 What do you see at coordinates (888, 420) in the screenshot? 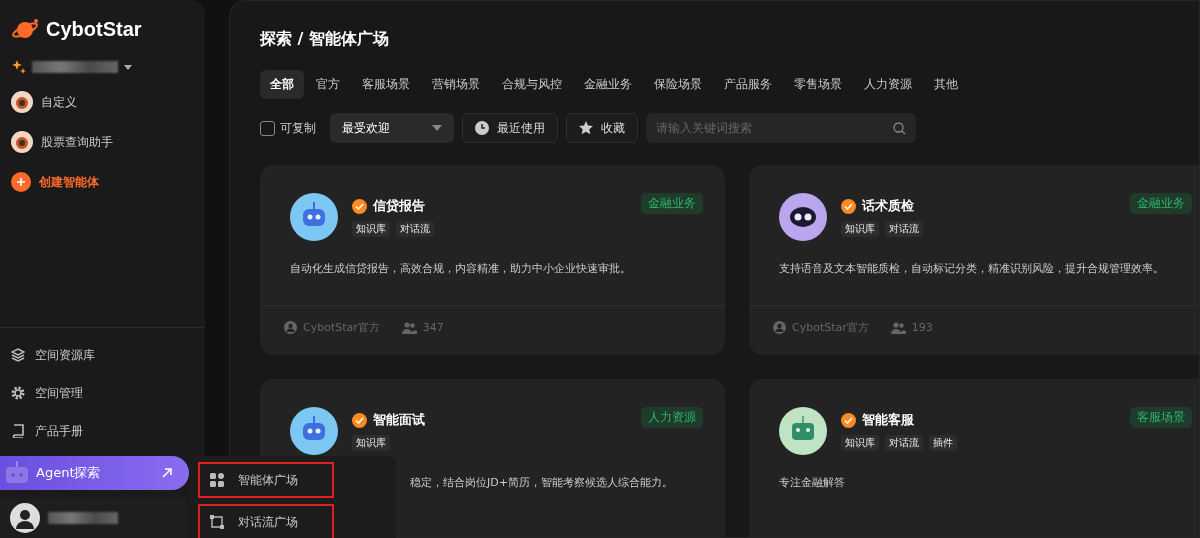
I see `card-title: 智能客服` at bounding box center [888, 420].